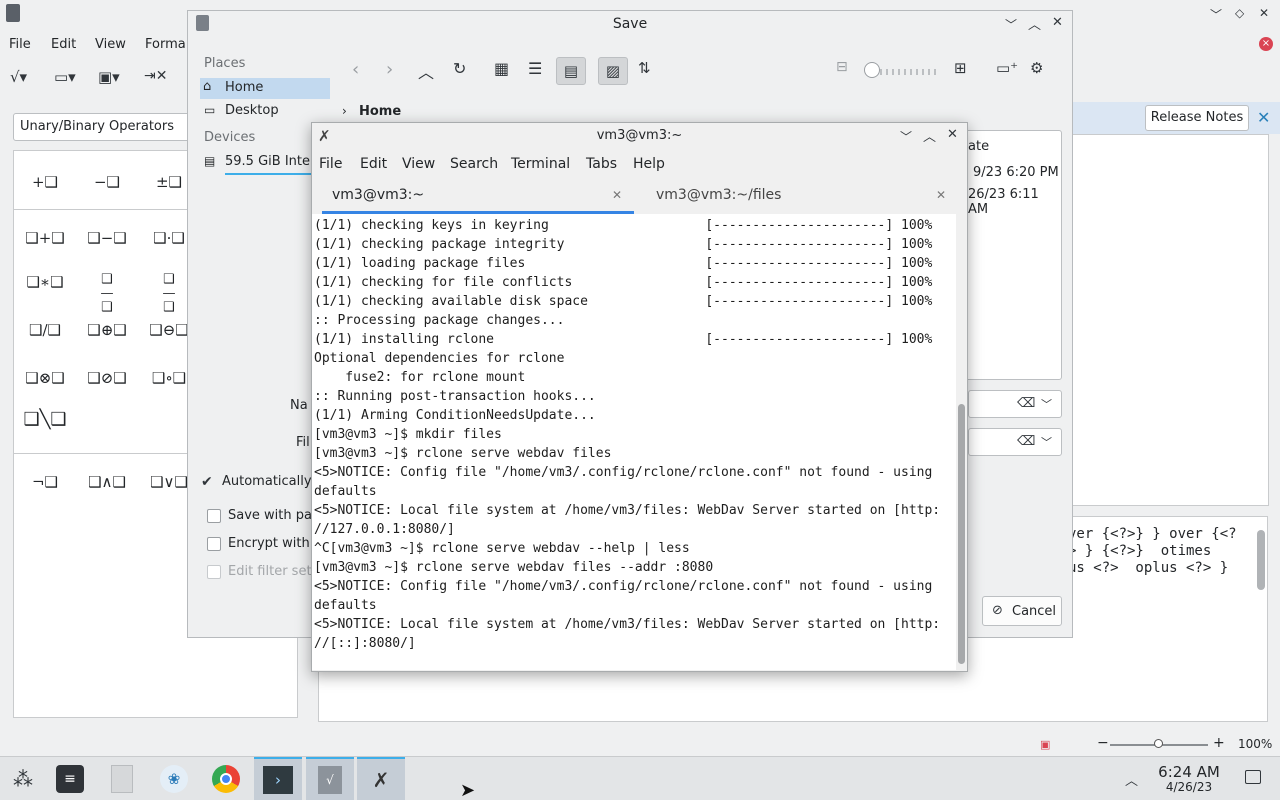  I want to click on save-with-password-checkbox, so click(214, 516).